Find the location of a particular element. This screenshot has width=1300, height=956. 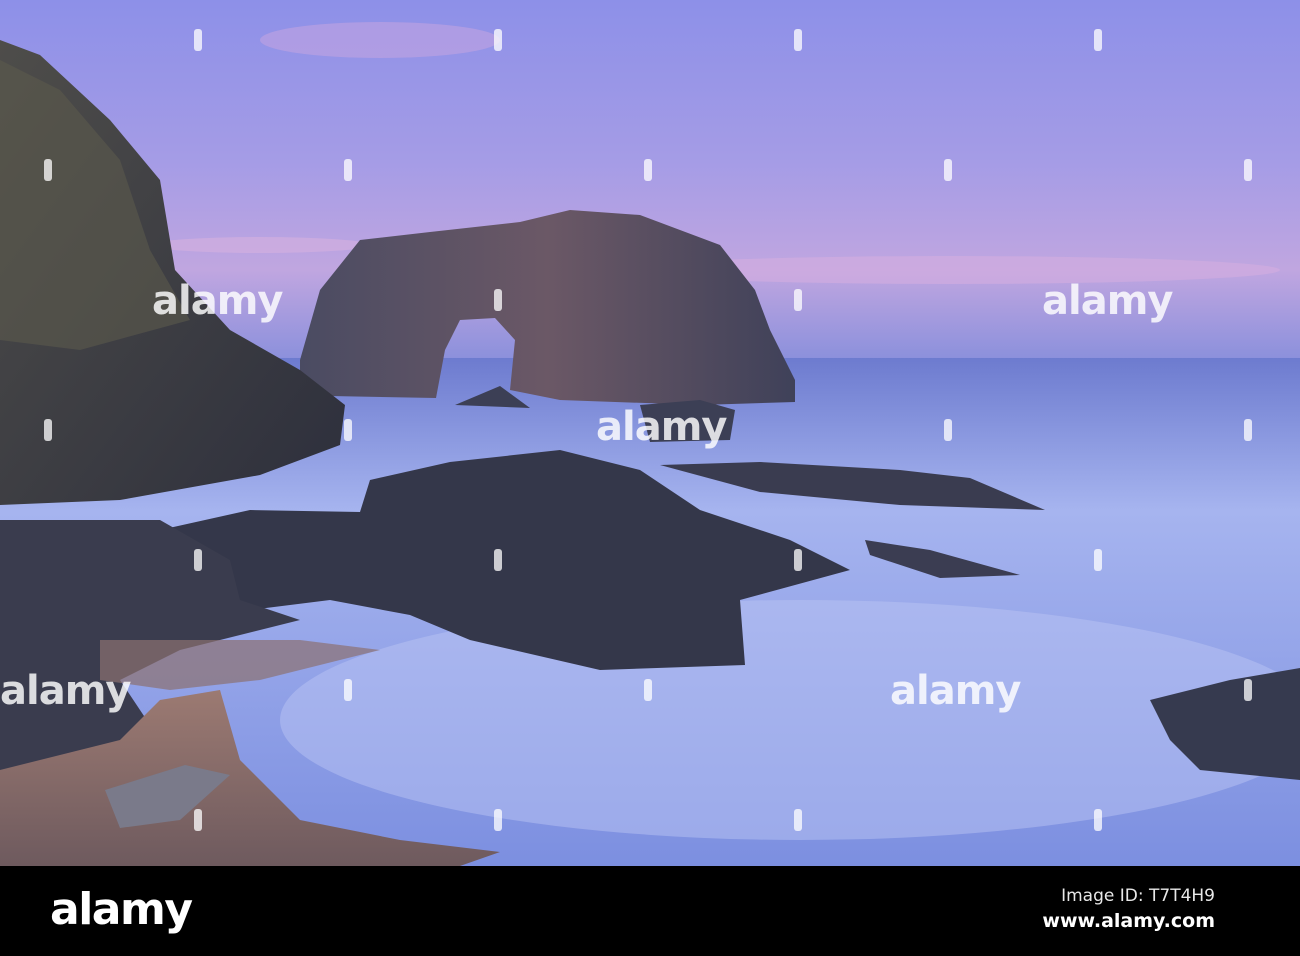

image-id: Image ID: T7T4H9 is located at coordinates (1138, 896).